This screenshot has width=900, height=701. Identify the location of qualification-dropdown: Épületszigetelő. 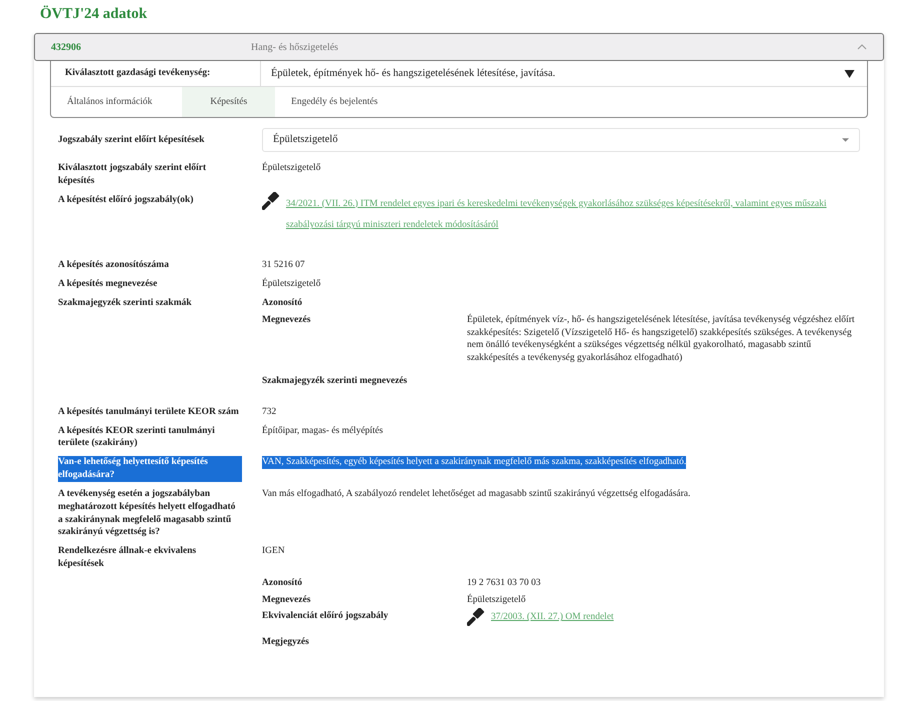
(561, 140).